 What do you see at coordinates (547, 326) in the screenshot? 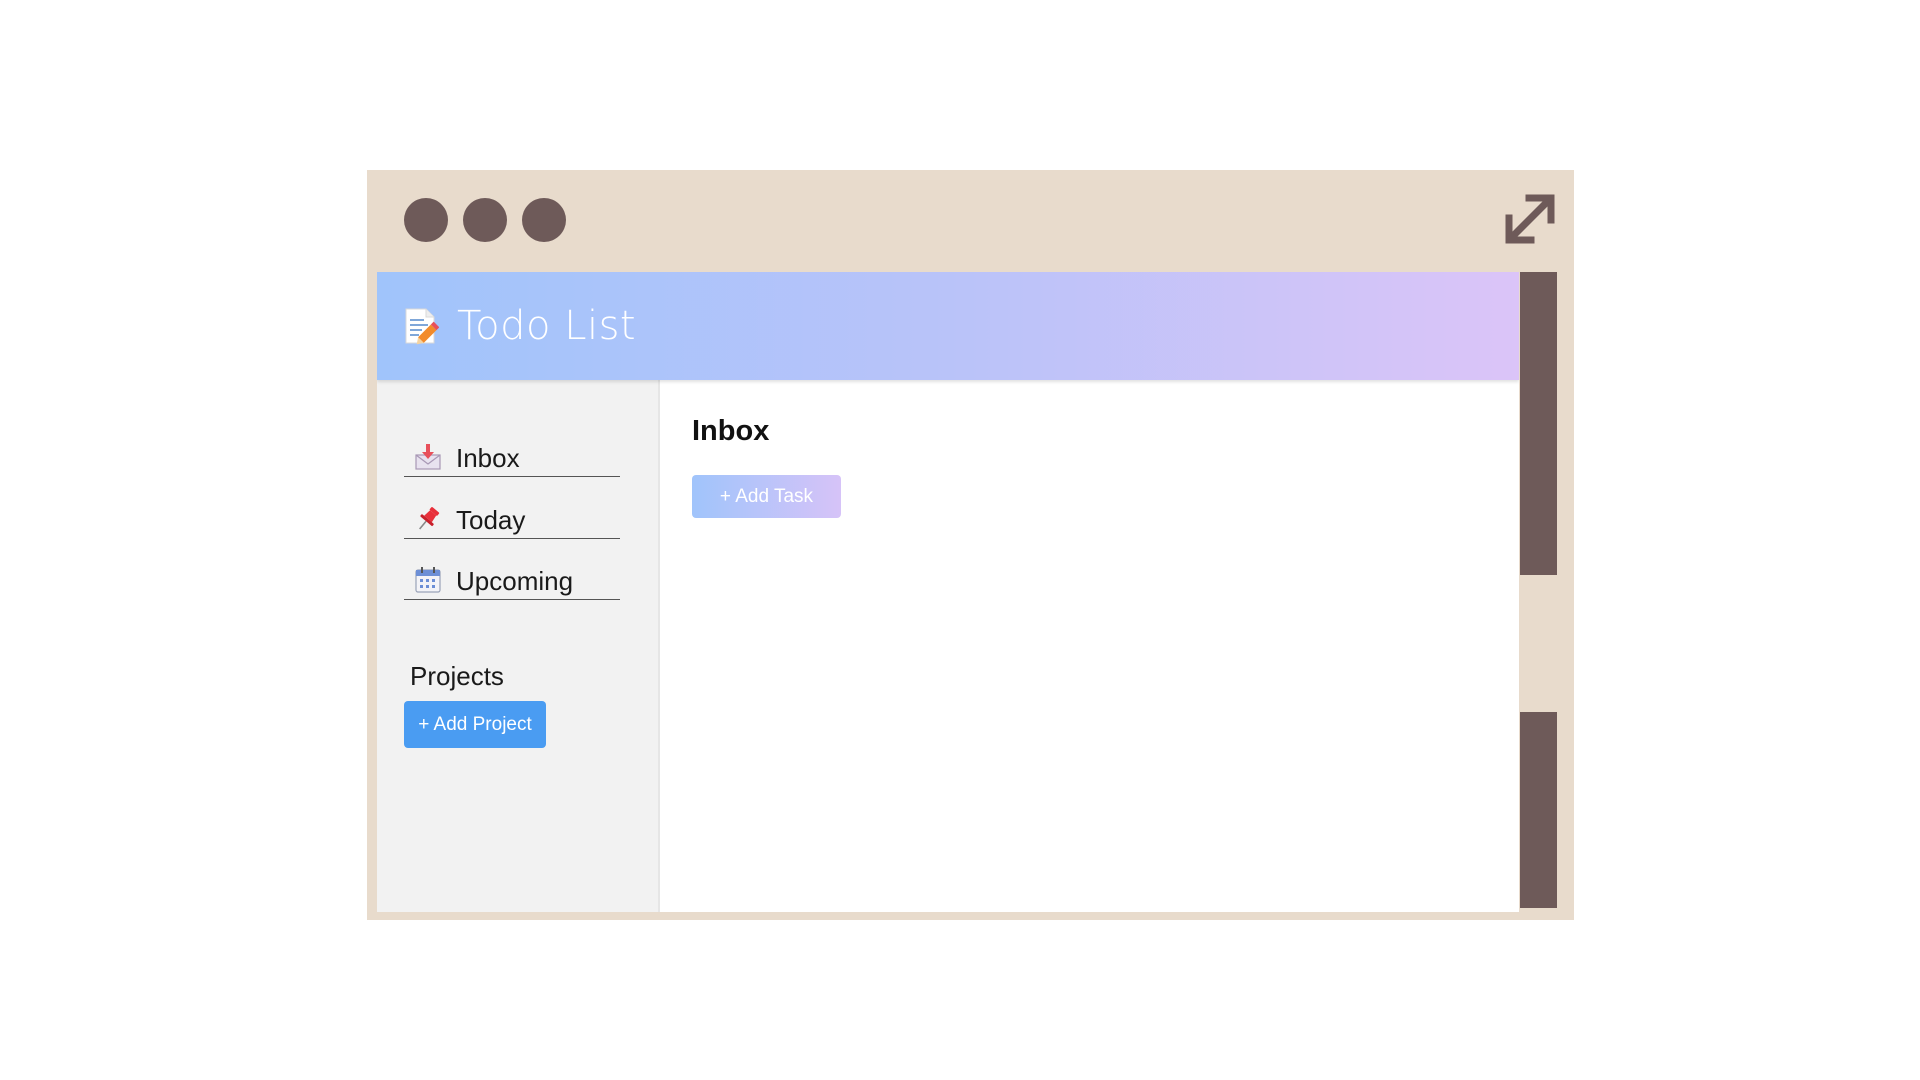
I see `app-title: Todo List` at bounding box center [547, 326].